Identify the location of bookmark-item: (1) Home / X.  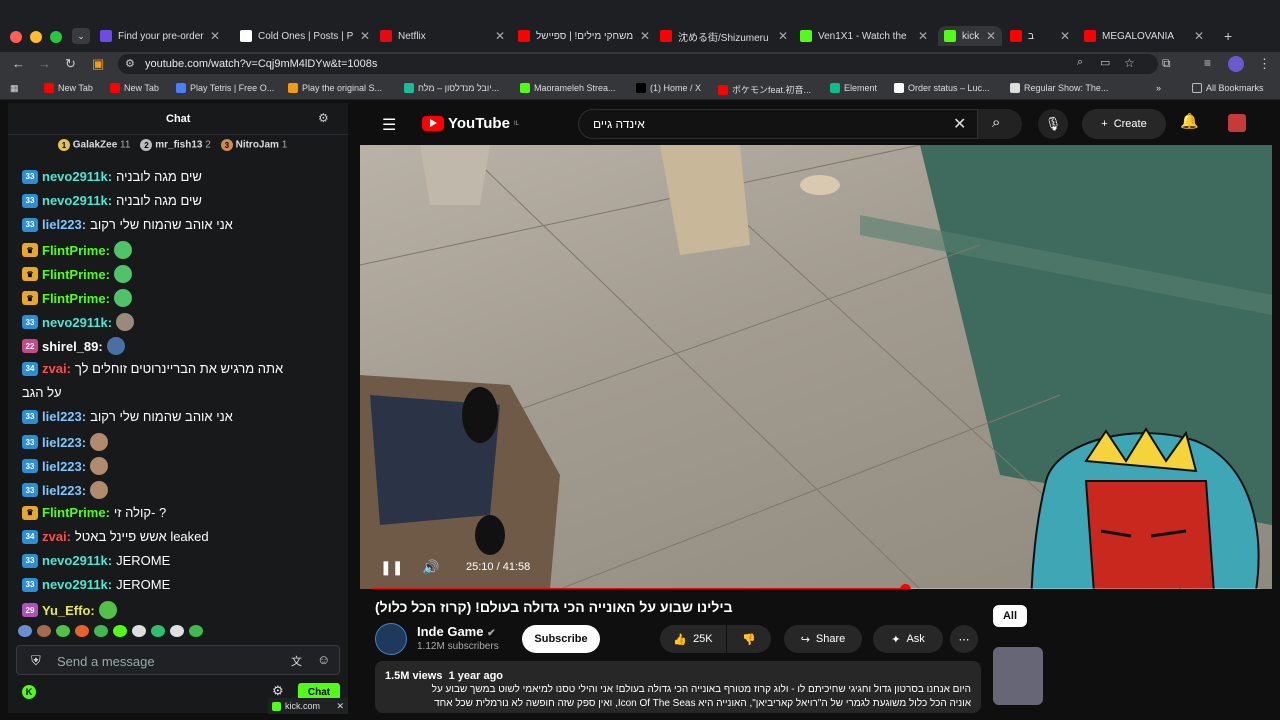
(668, 88).